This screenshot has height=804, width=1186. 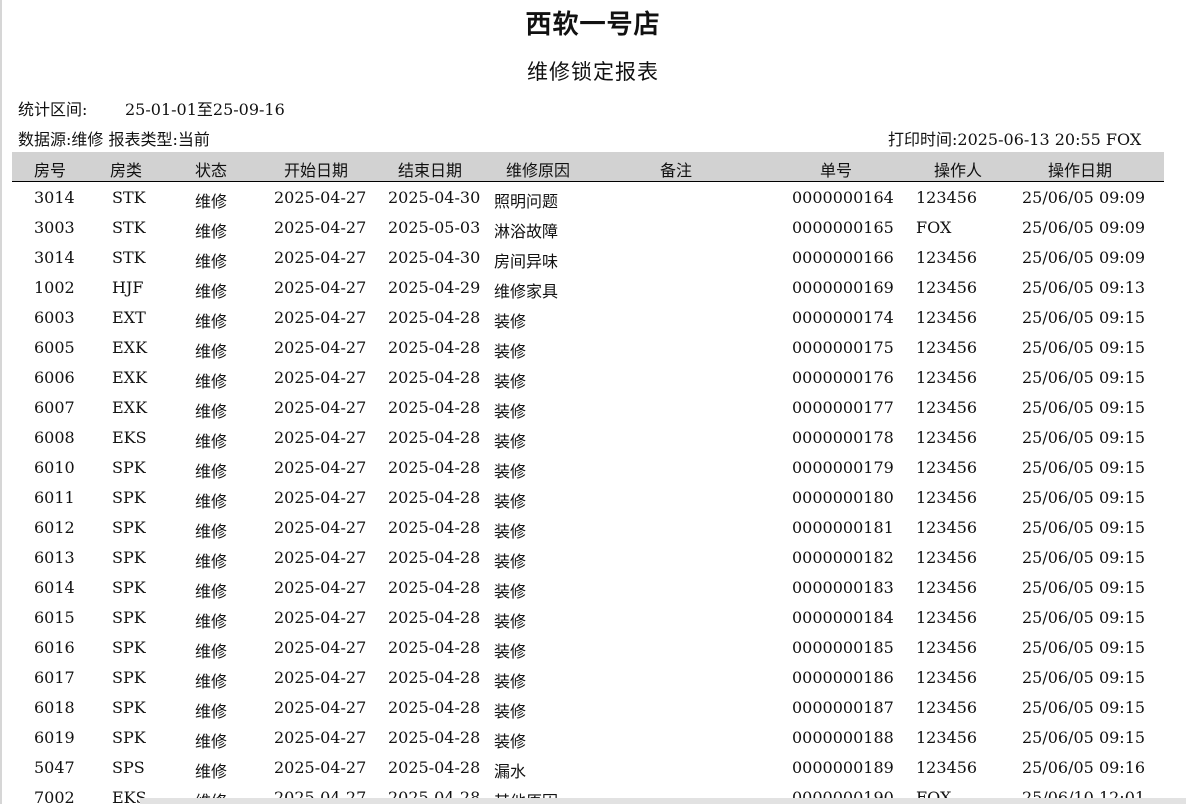 What do you see at coordinates (130, 377) in the screenshot?
I see `cell-room-type: EXK` at bounding box center [130, 377].